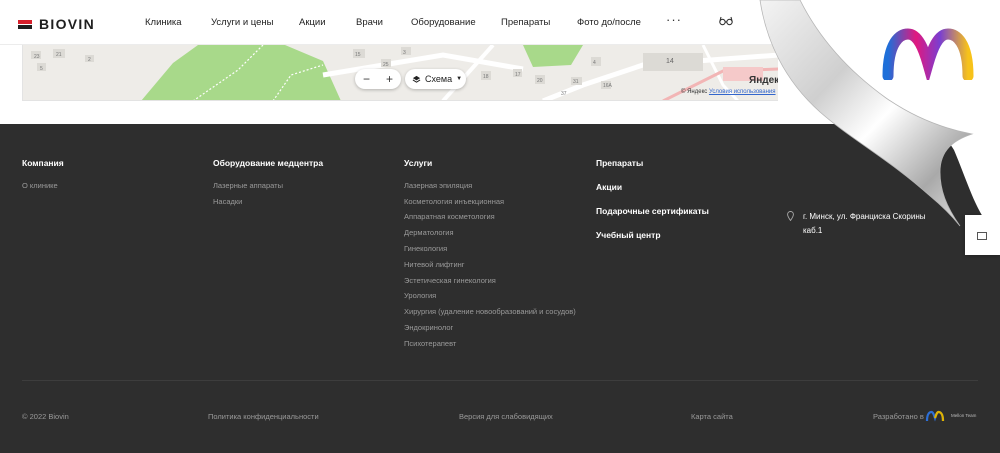 This screenshot has height=453, width=1000. Describe the element at coordinates (41, 69) in the screenshot. I see `map-label: 5` at that location.